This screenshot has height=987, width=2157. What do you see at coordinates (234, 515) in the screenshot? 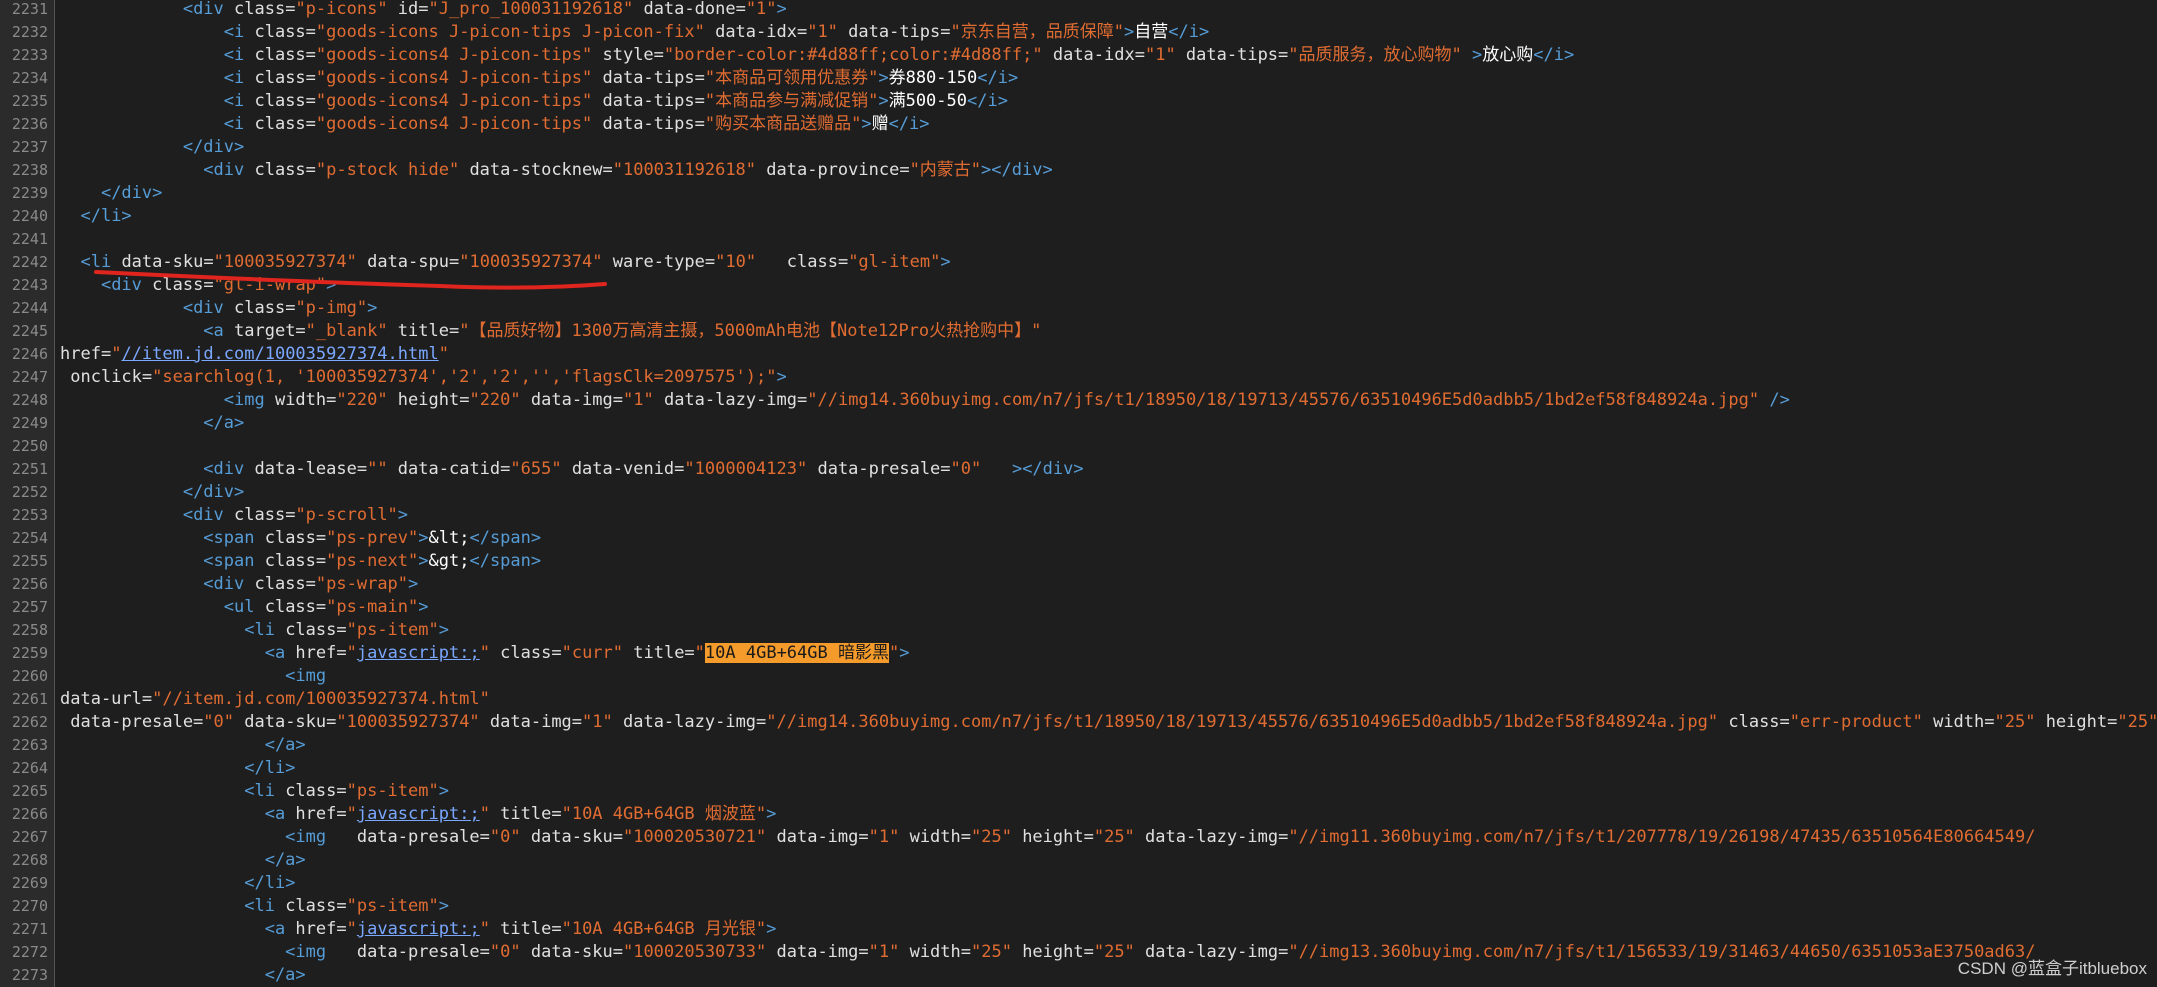
I see `code-content: <div class="p-scroll">` at bounding box center [234, 515].